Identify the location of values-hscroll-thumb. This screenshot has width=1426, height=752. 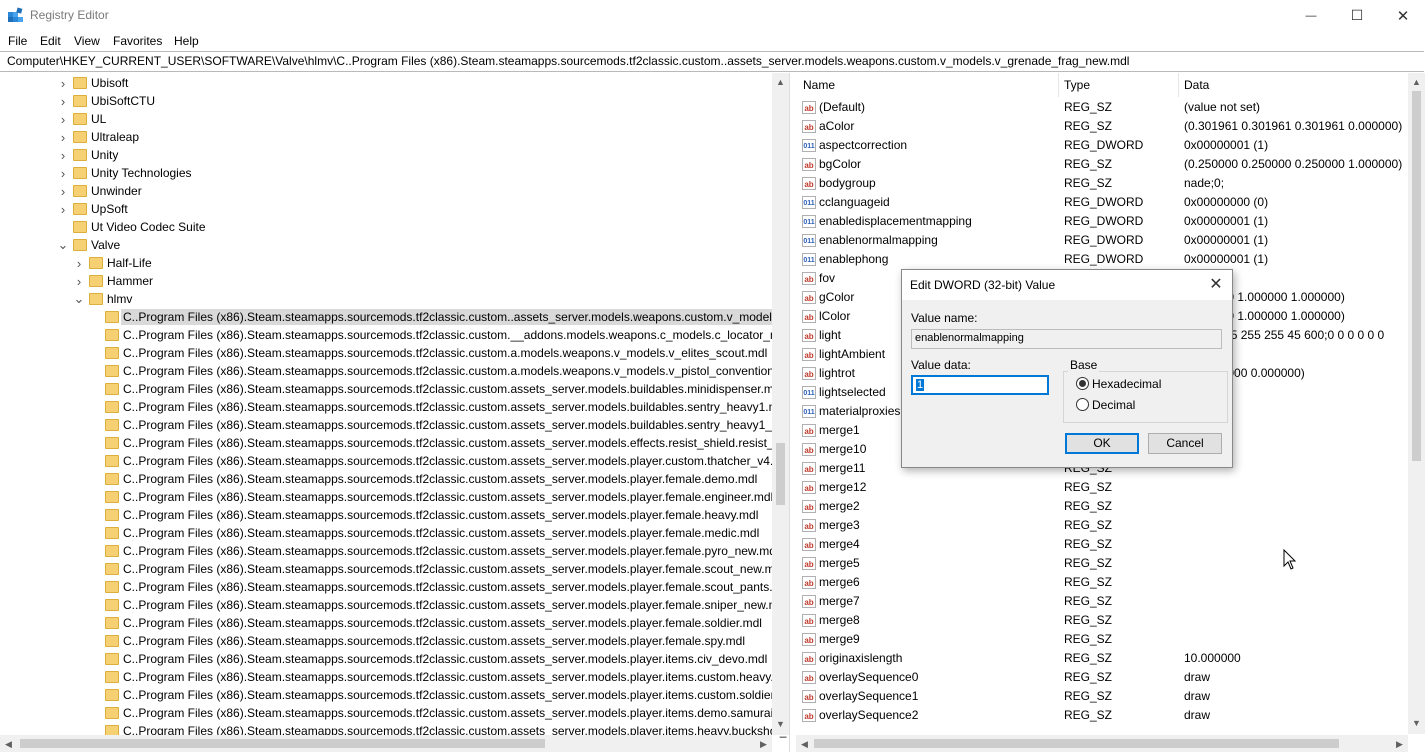
(1076, 743).